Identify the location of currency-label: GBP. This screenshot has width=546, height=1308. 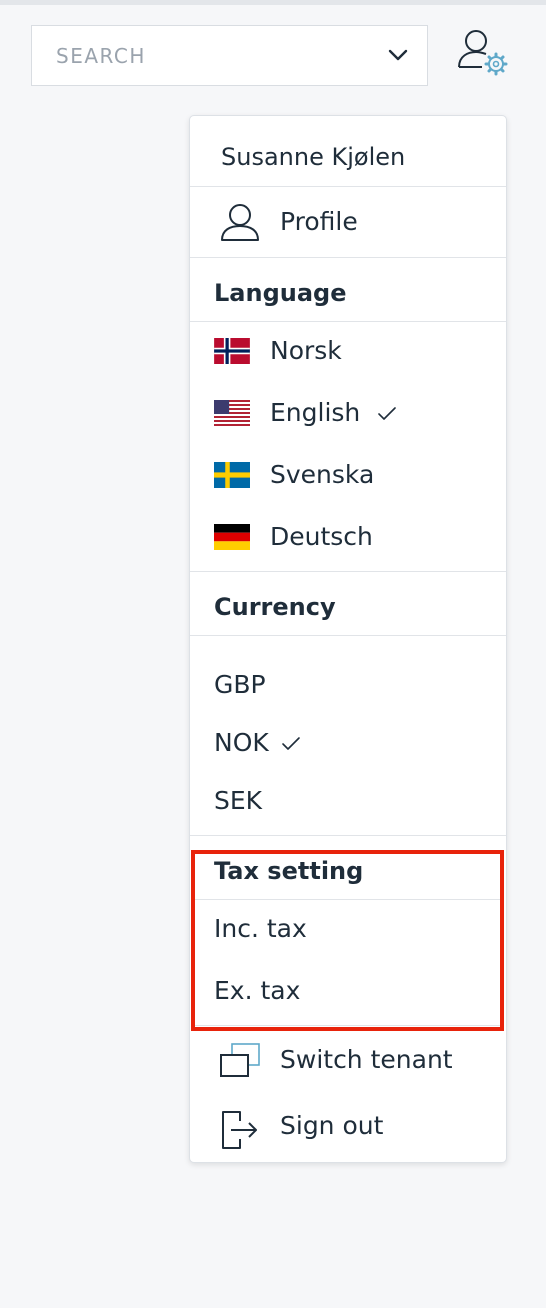
(240, 684).